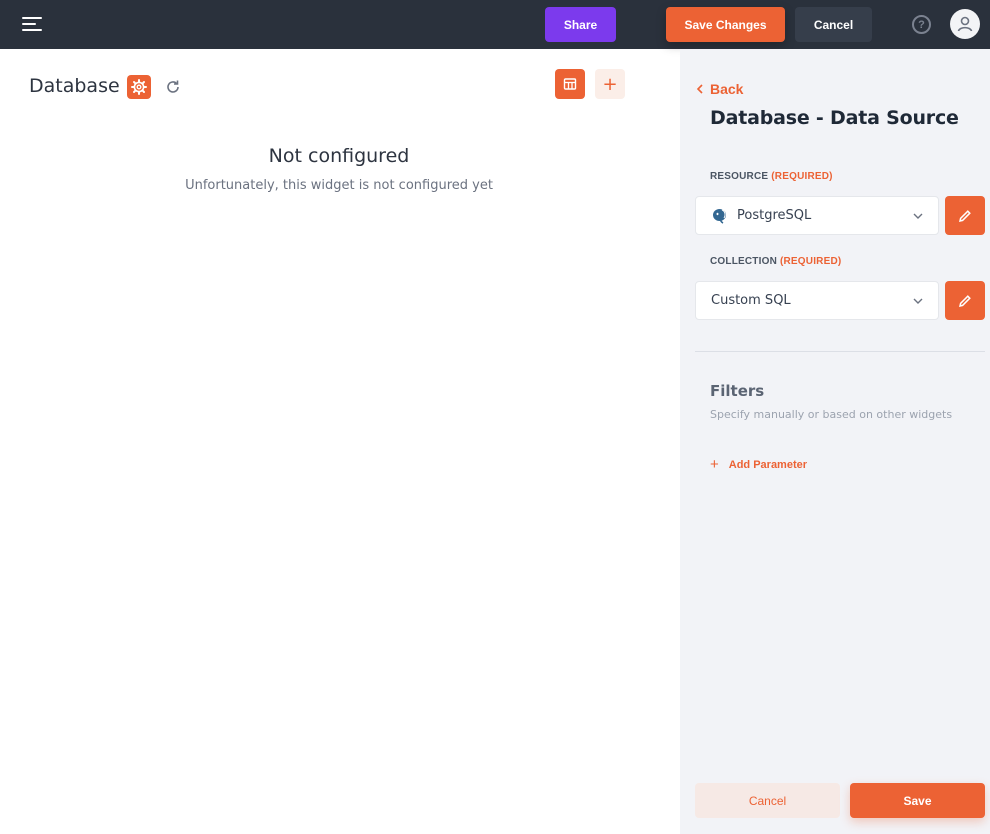  What do you see at coordinates (751, 300) in the screenshot?
I see `collection-value: Custom SQL` at bounding box center [751, 300].